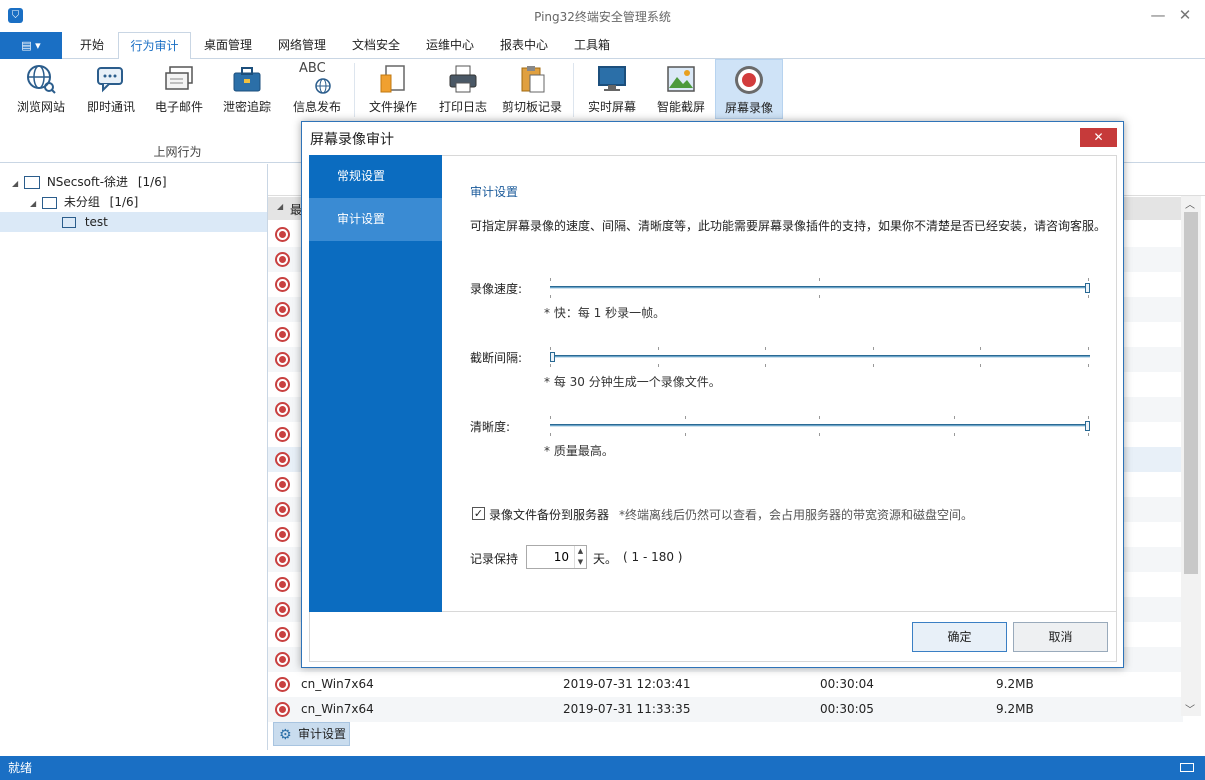  I want to click on live-screen-button: 实时屏幕, so click(612, 89).